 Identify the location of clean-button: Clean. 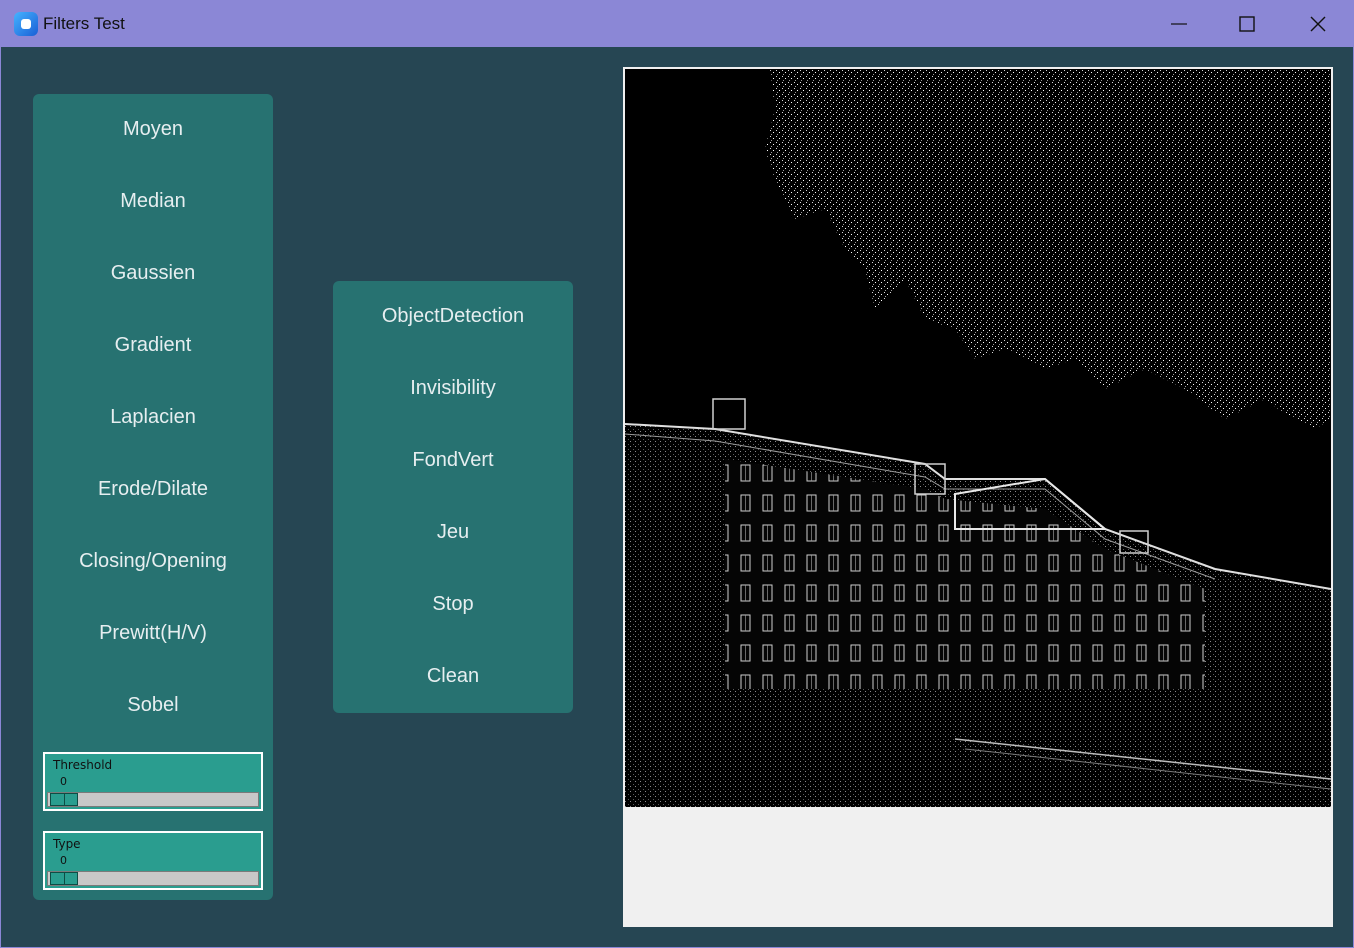
(453, 676).